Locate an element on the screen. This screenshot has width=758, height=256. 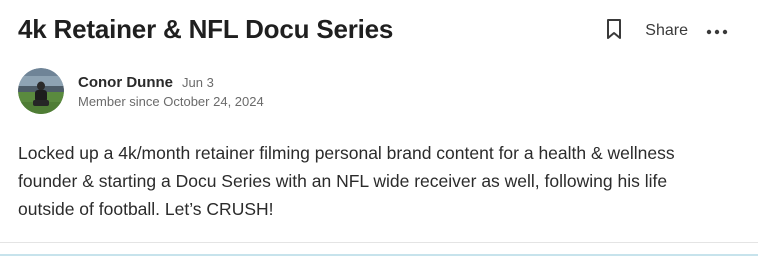
bookmark-icon is located at coordinates (614, 31).